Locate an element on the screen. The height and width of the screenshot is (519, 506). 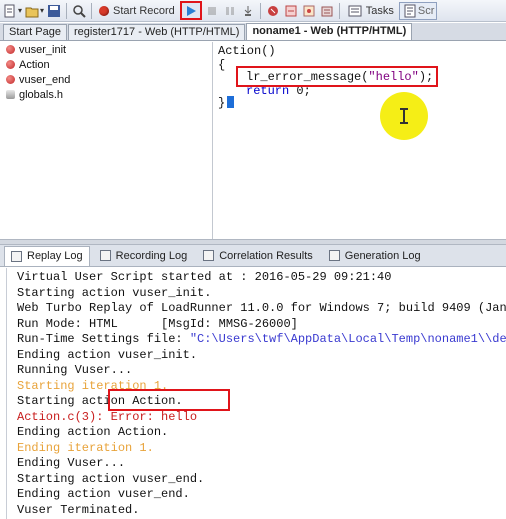
pause-button is located at coordinates (230, 11).